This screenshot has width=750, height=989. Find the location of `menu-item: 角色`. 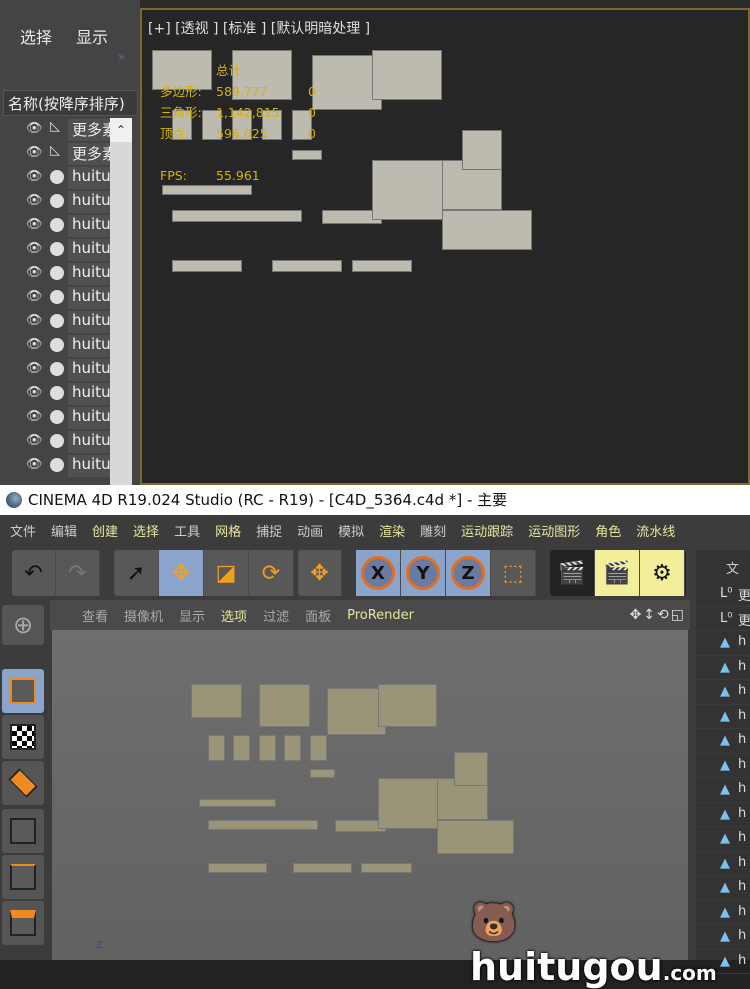

menu-item: 角色 is located at coordinates (608, 530).